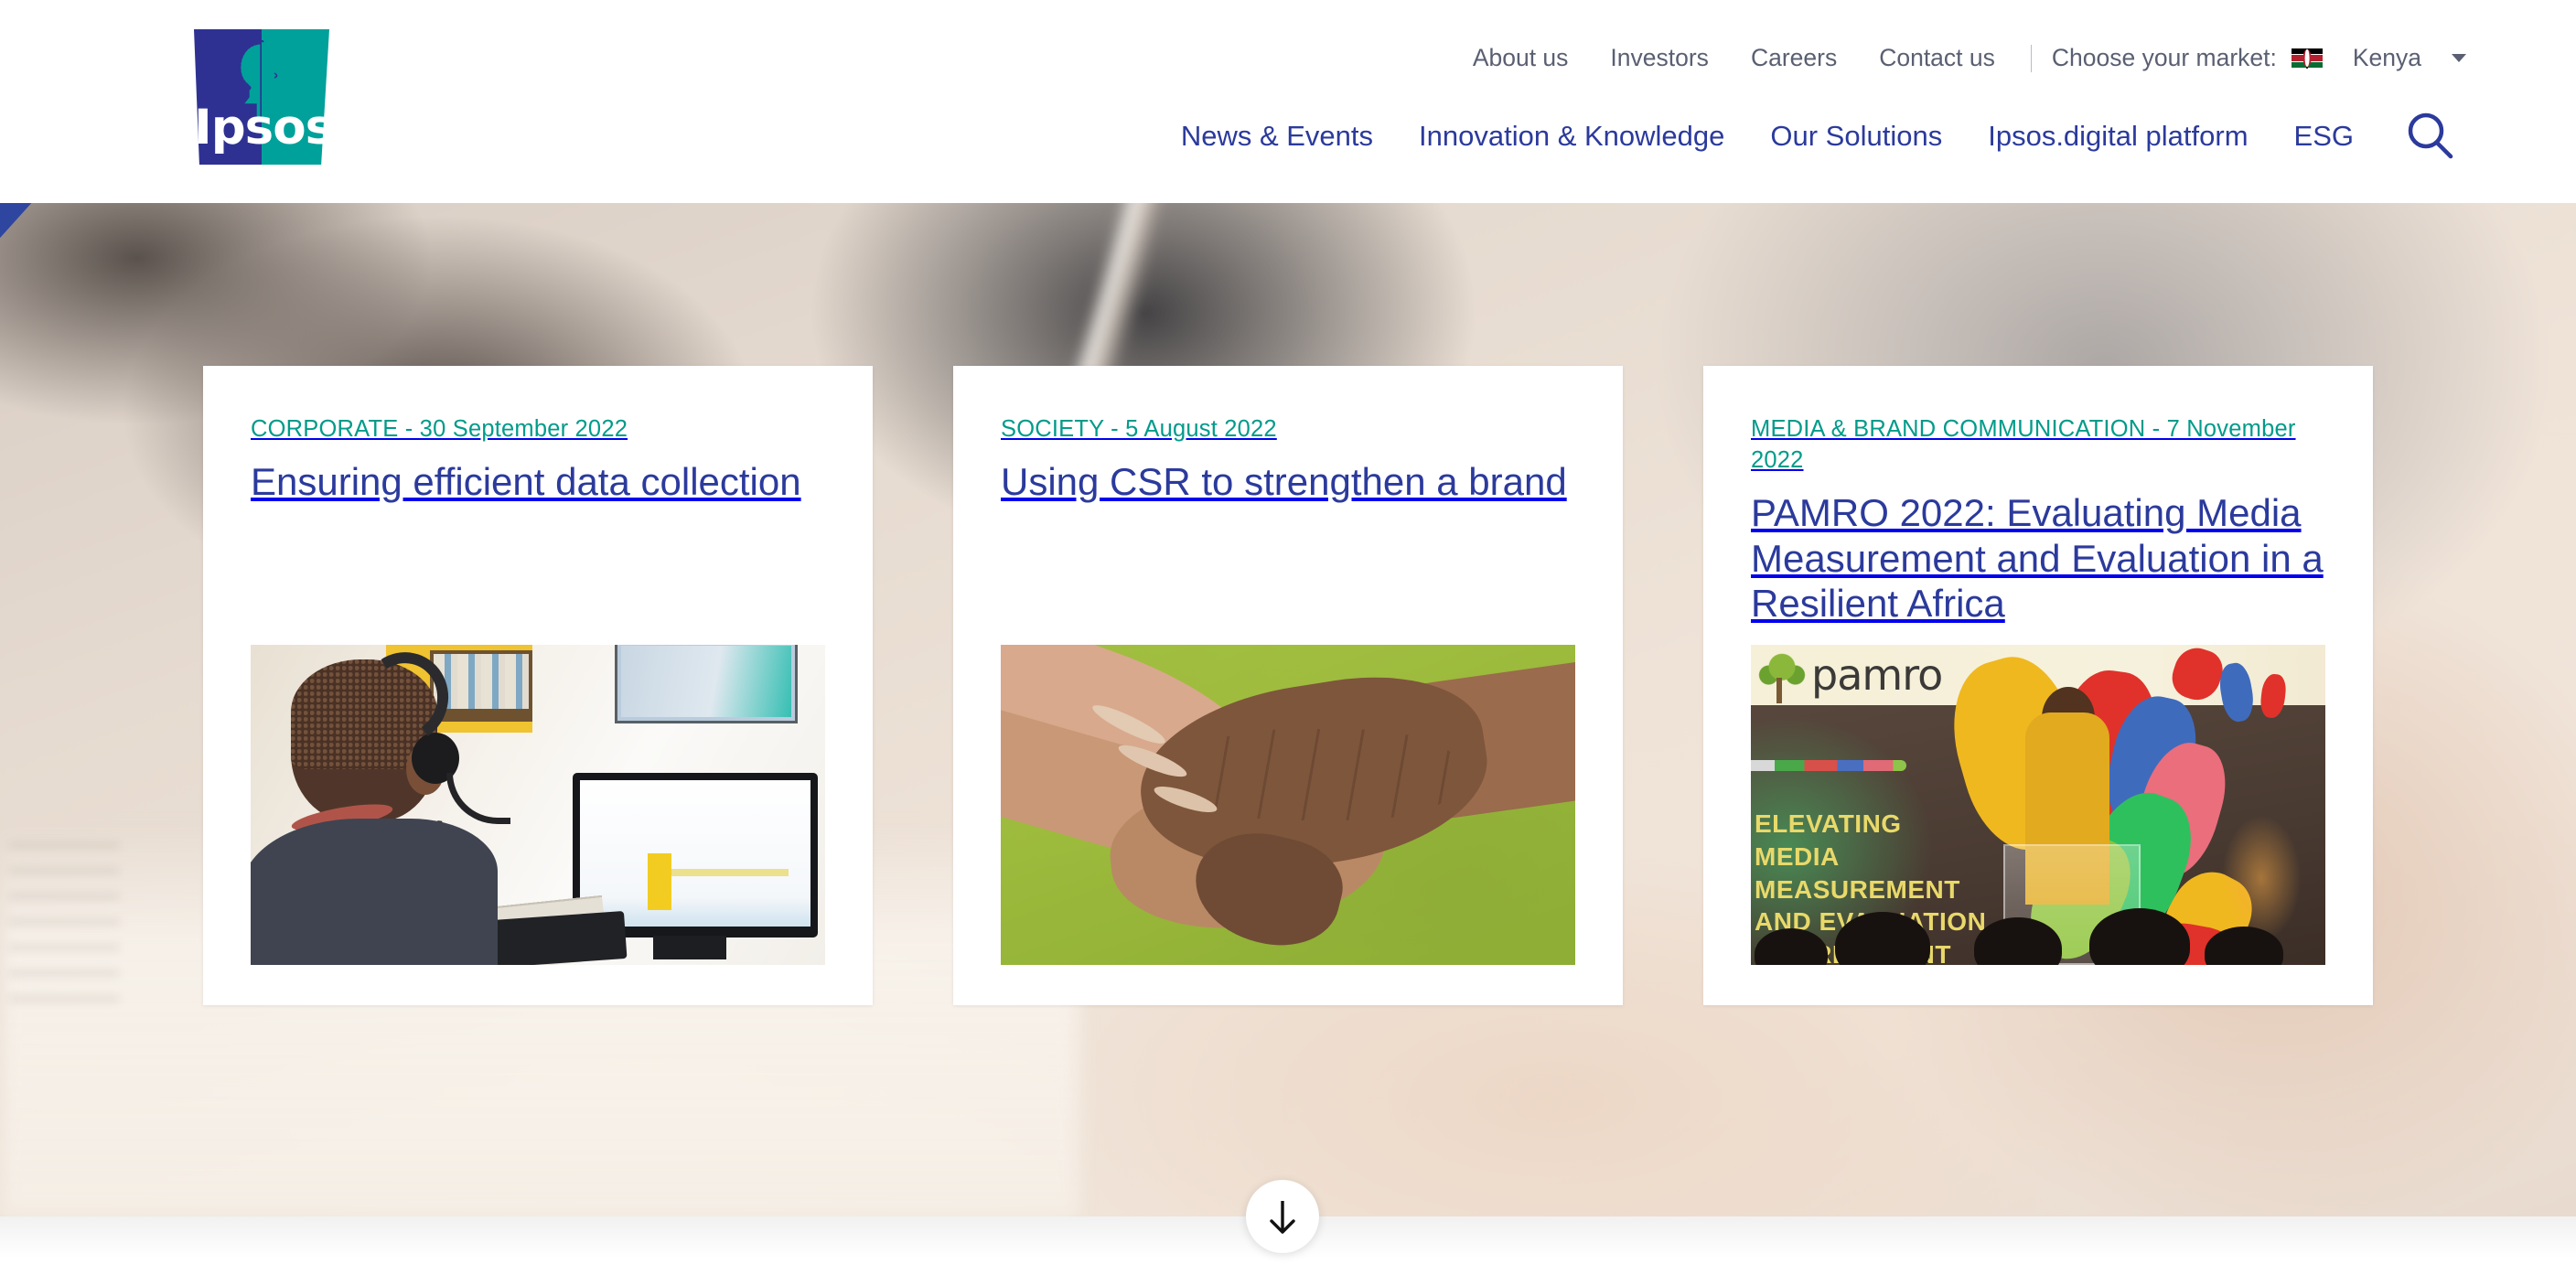 The height and width of the screenshot is (1275, 2576). I want to click on market-selector-label: Choose your market:, so click(2164, 57).